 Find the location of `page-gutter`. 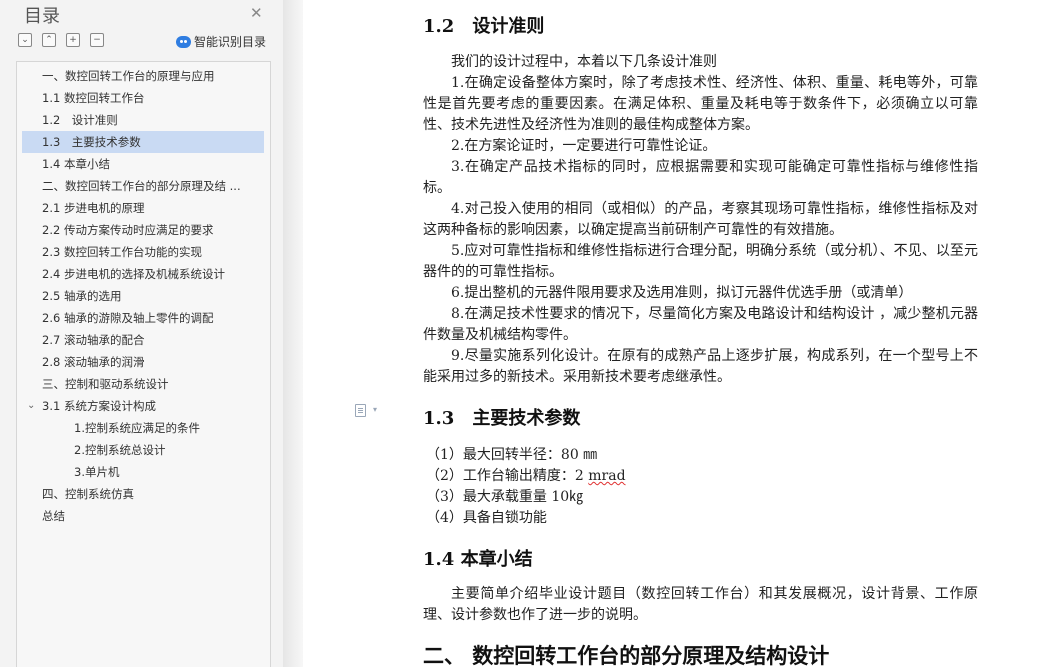

page-gutter is located at coordinates (293, 333).